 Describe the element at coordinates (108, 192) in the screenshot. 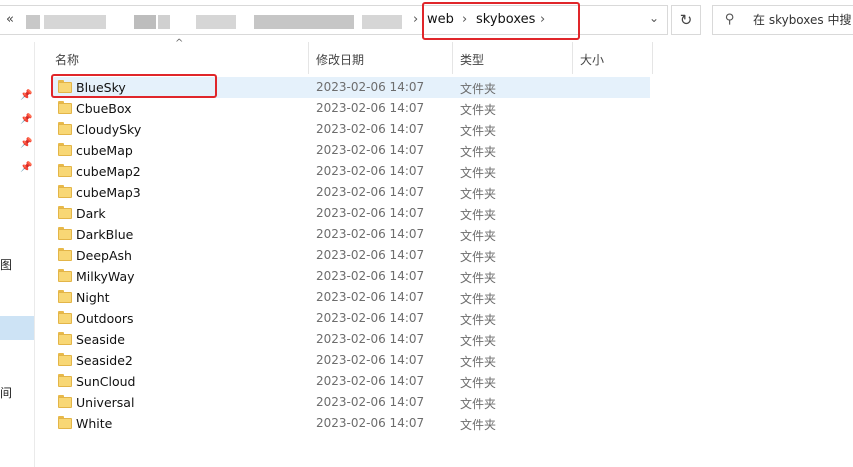

I see `file-name: cubeMap3` at that location.